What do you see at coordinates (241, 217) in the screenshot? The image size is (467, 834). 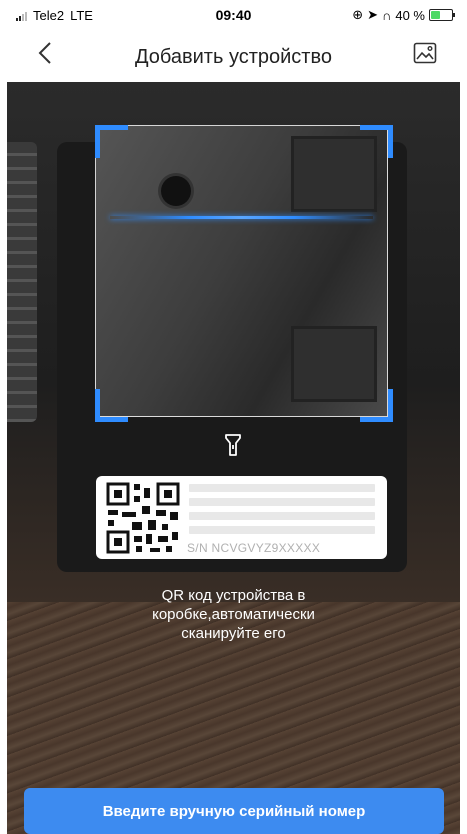 I see `scan-line` at bounding box center [241, 217].